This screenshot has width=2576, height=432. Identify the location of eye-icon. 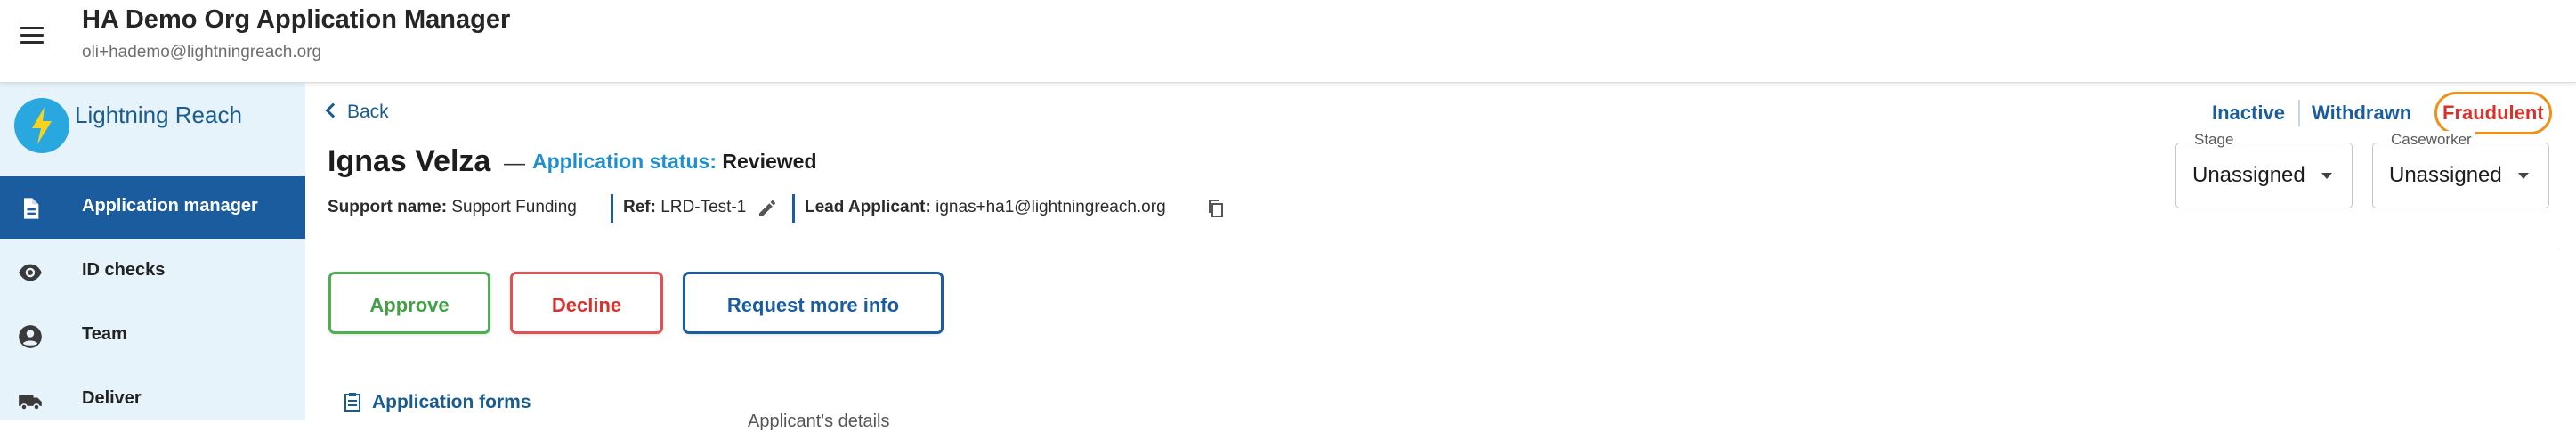
(30, 272).